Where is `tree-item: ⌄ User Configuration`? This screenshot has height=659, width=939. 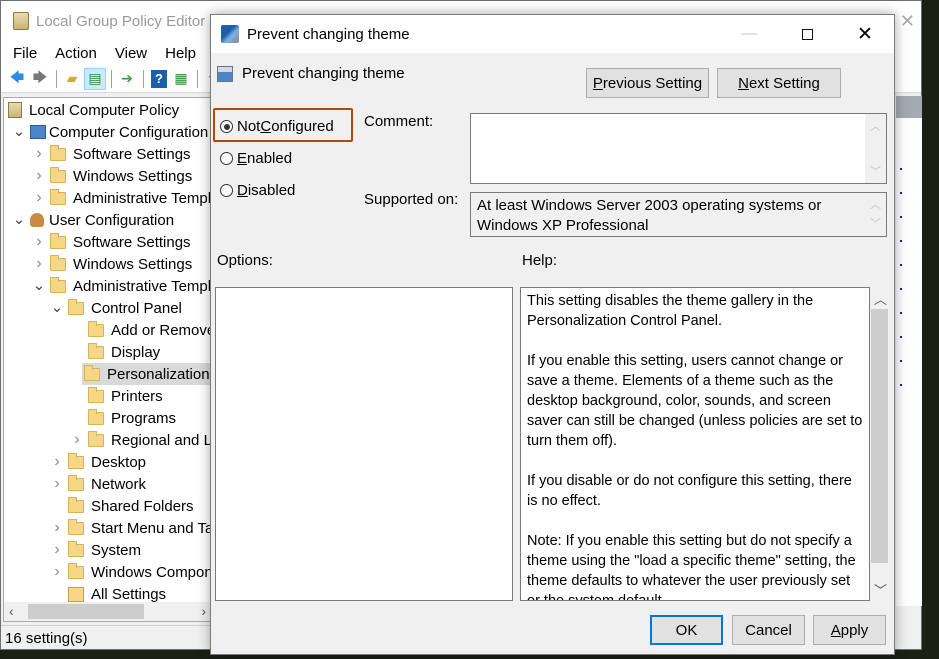 tree-item: ⌄ User Configuration is located at coordinates (93, 220).